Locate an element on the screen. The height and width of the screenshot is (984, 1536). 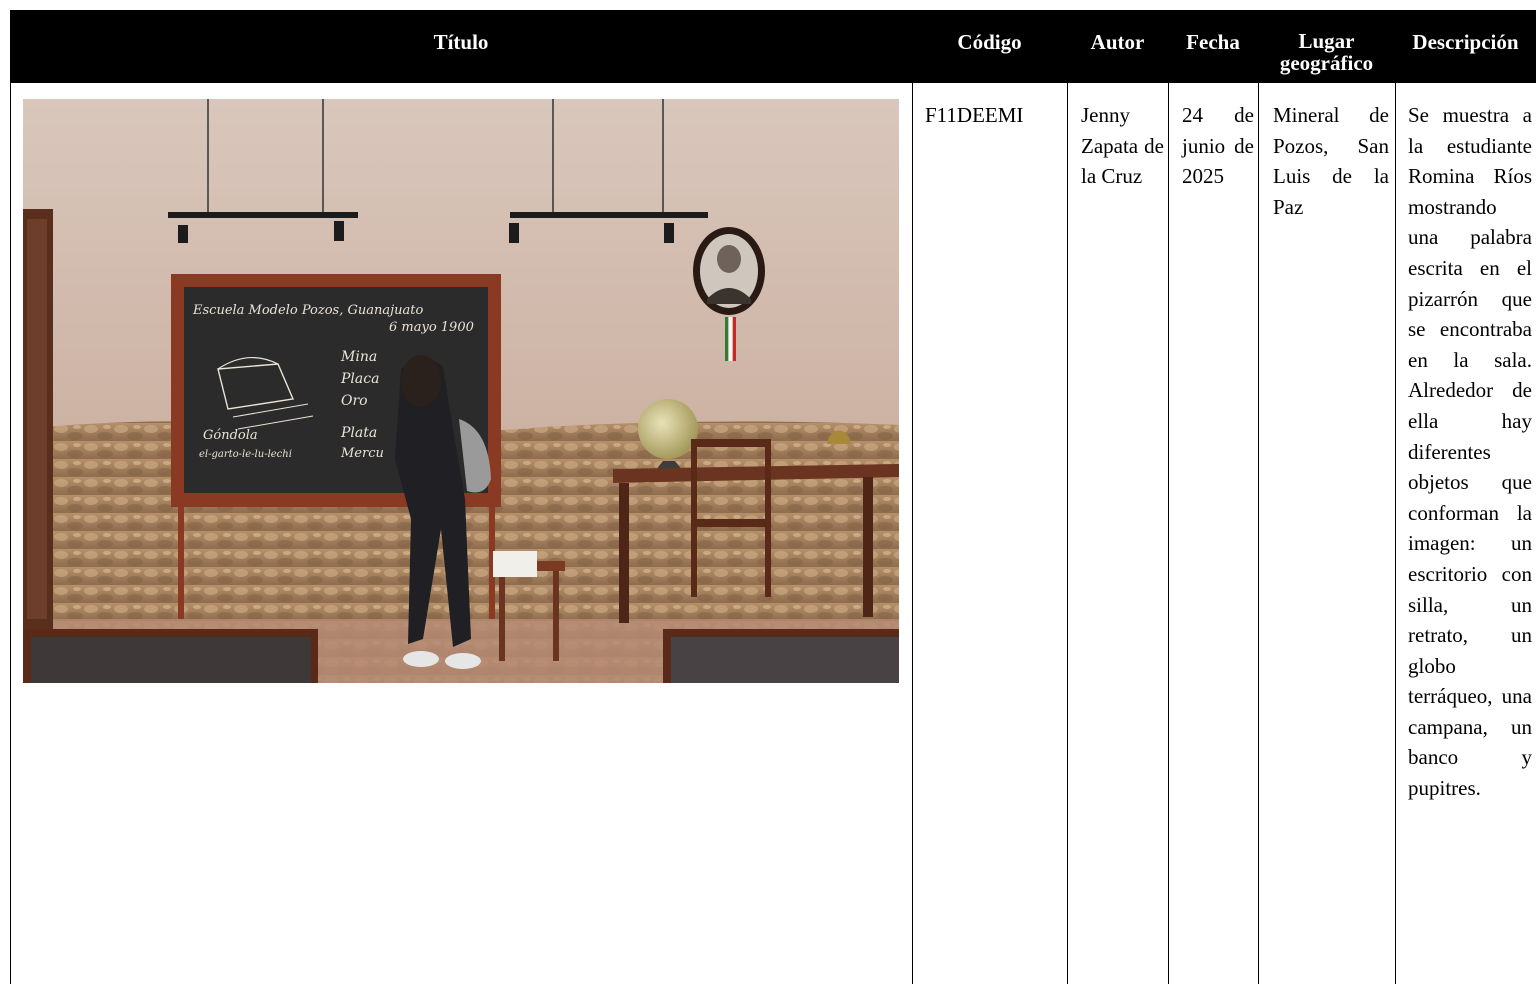
cell-autor: Jenny Zapata de la Cruz is located at coordinates (1118, 137).